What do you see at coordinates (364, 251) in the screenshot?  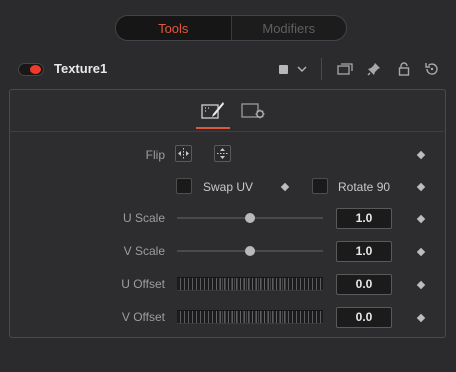 I see `v-scale-input: 1.0` at bounding box center [364, 251].